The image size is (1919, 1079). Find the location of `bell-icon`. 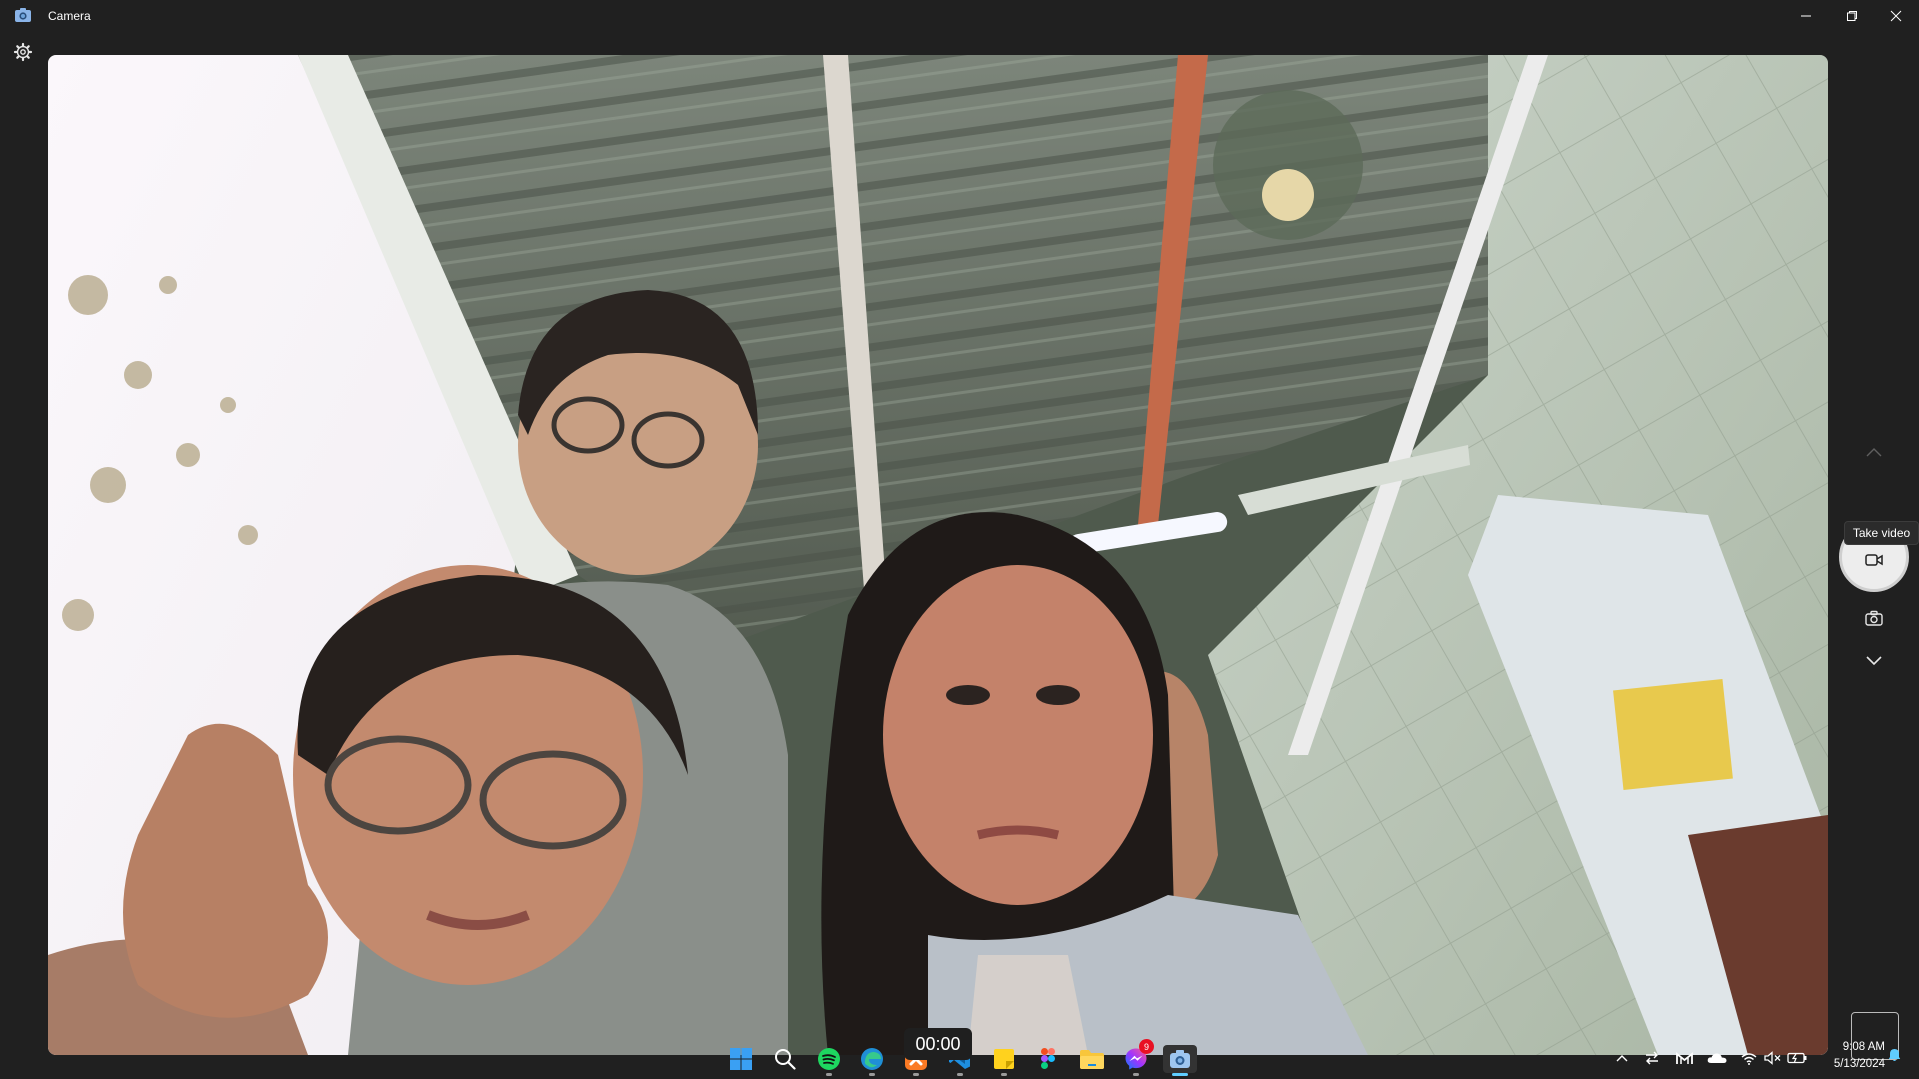

bell-icon is located at coordinates (1894, 1055).